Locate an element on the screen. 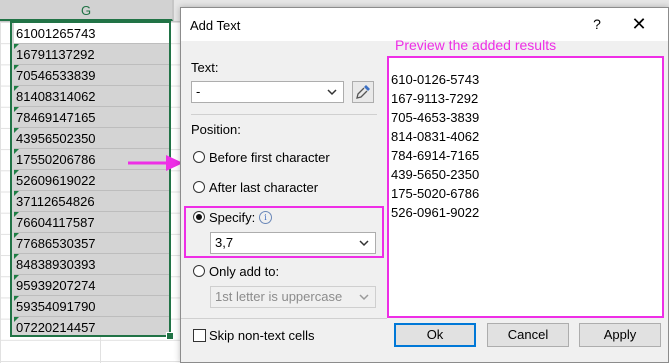  insert-special-button is located at coordinates (363, 92).